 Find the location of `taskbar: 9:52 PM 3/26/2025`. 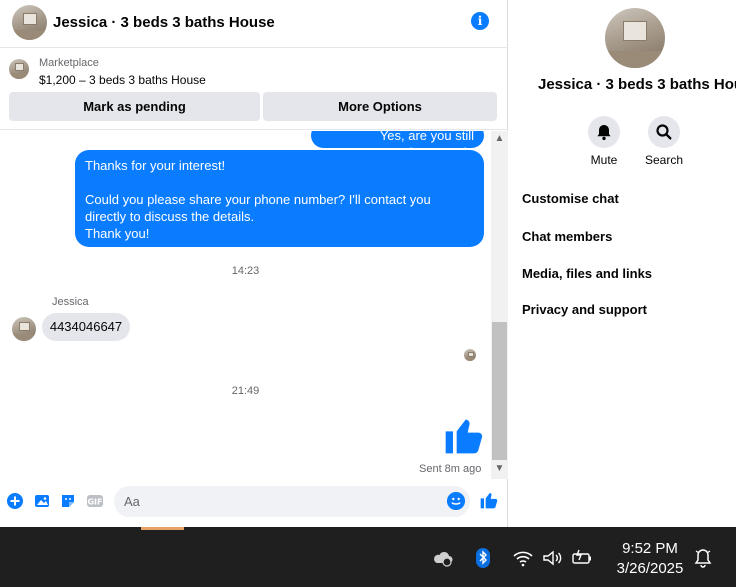

taskbar: 9:52 PM 3/26/2025 is located at coordinates (368, 557).